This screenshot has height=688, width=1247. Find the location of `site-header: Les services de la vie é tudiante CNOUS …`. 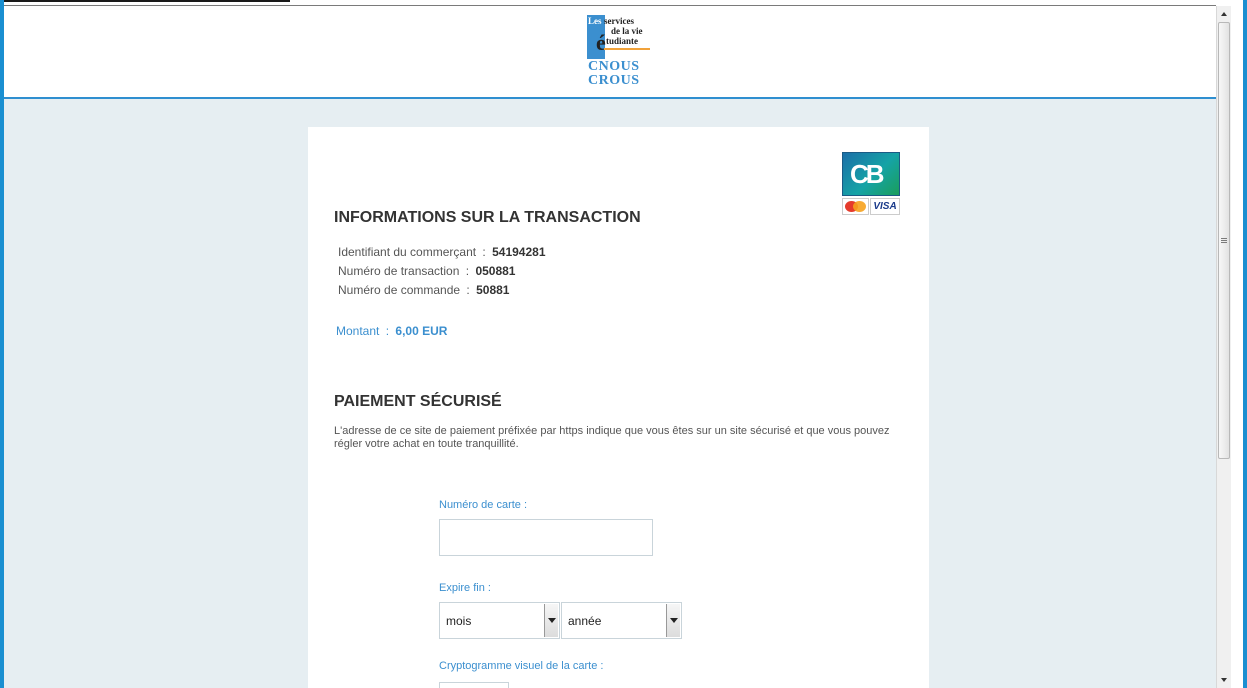

site-header: Les services de la vie é tudiante CNOUS … is located at coordinates (610, 52).